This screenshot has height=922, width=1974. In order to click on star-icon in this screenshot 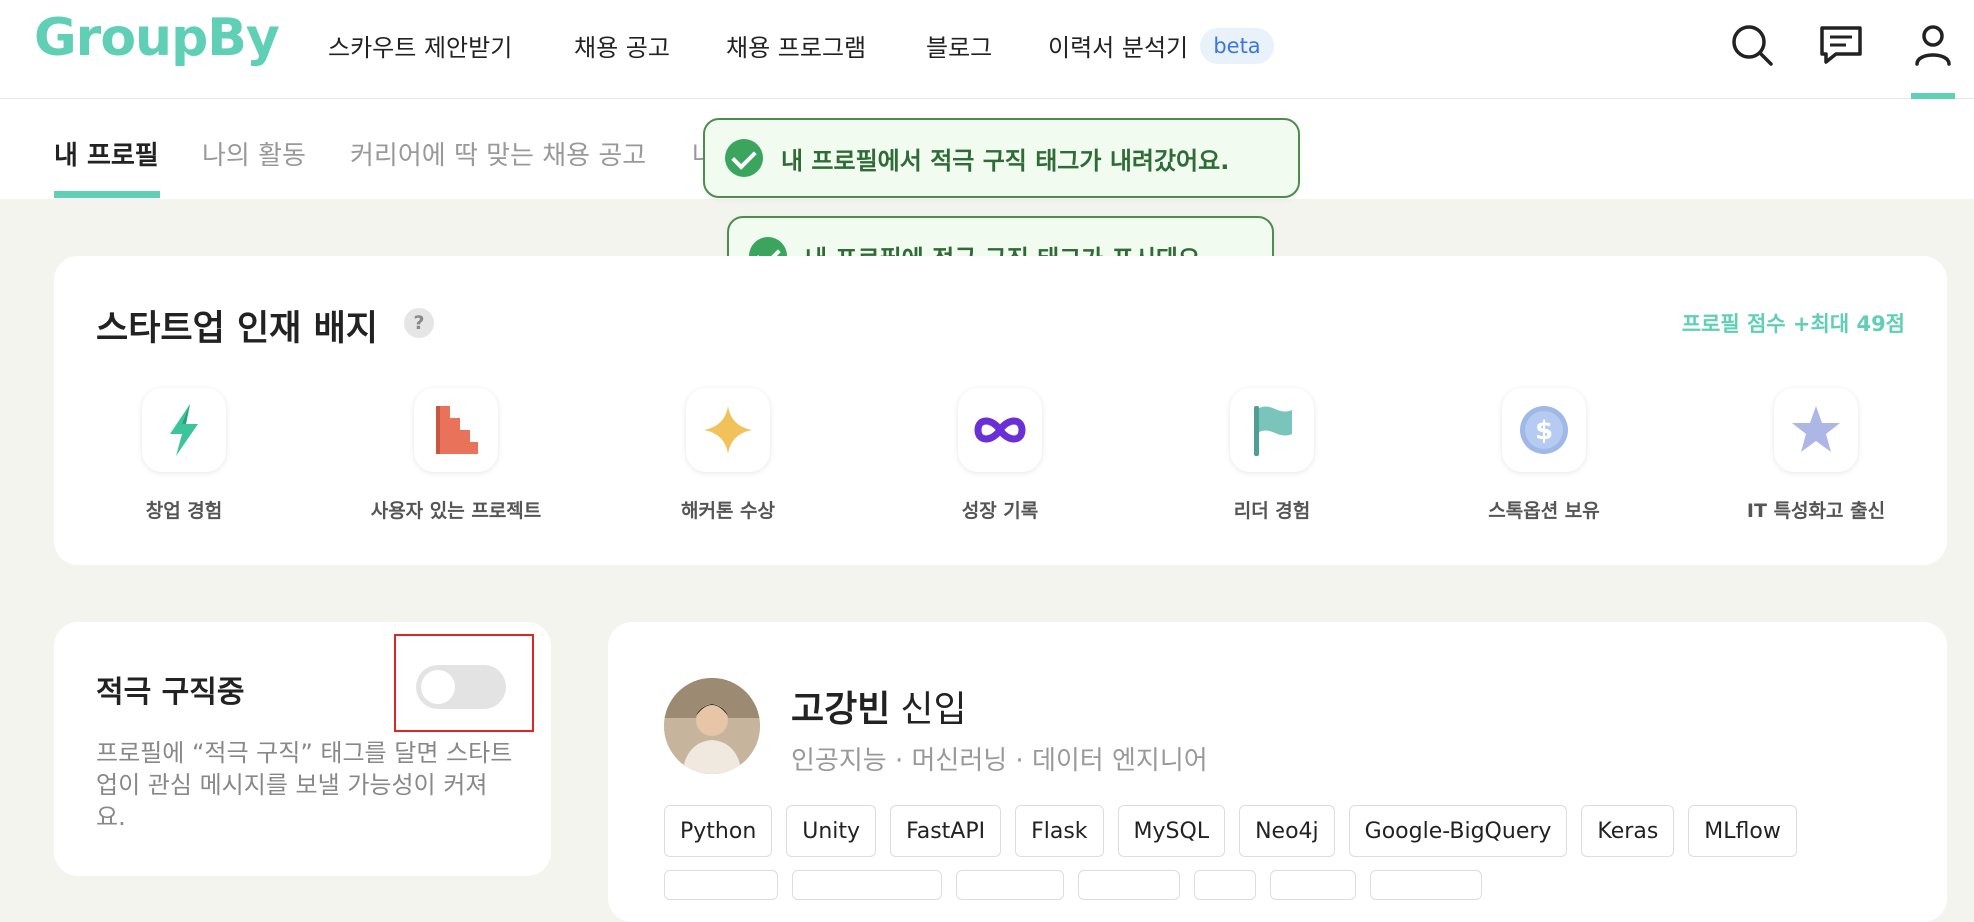, I will do `click(1816, 430)`.